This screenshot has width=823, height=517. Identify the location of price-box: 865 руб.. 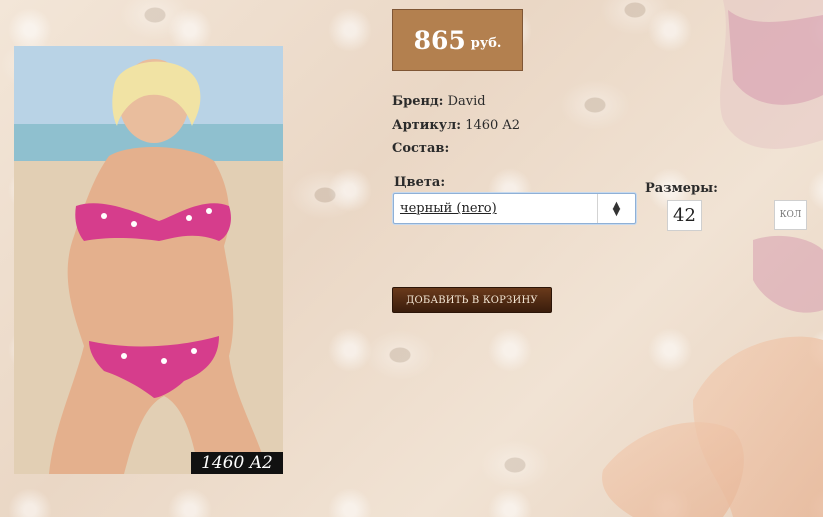
(457, 40).